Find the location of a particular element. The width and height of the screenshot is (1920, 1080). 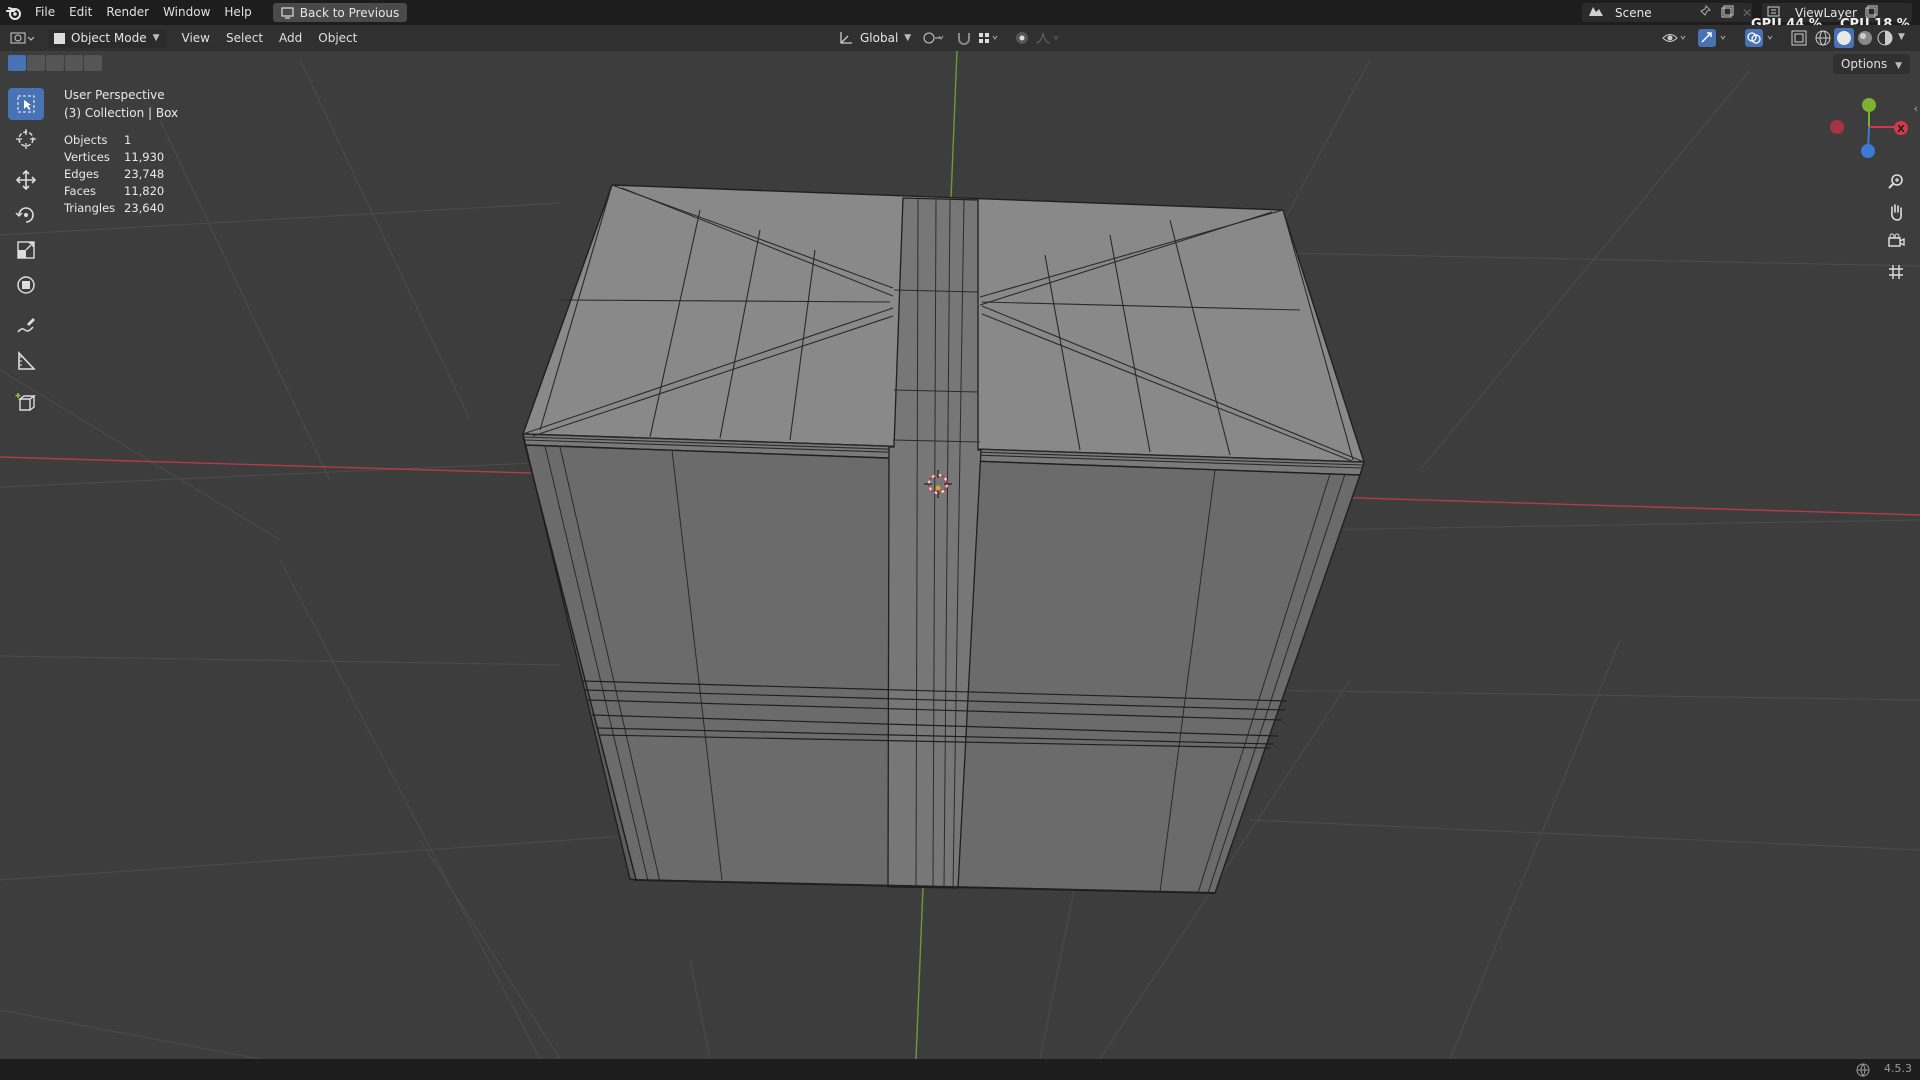

scene-name: Scene is located at coordinates (1655, 13).